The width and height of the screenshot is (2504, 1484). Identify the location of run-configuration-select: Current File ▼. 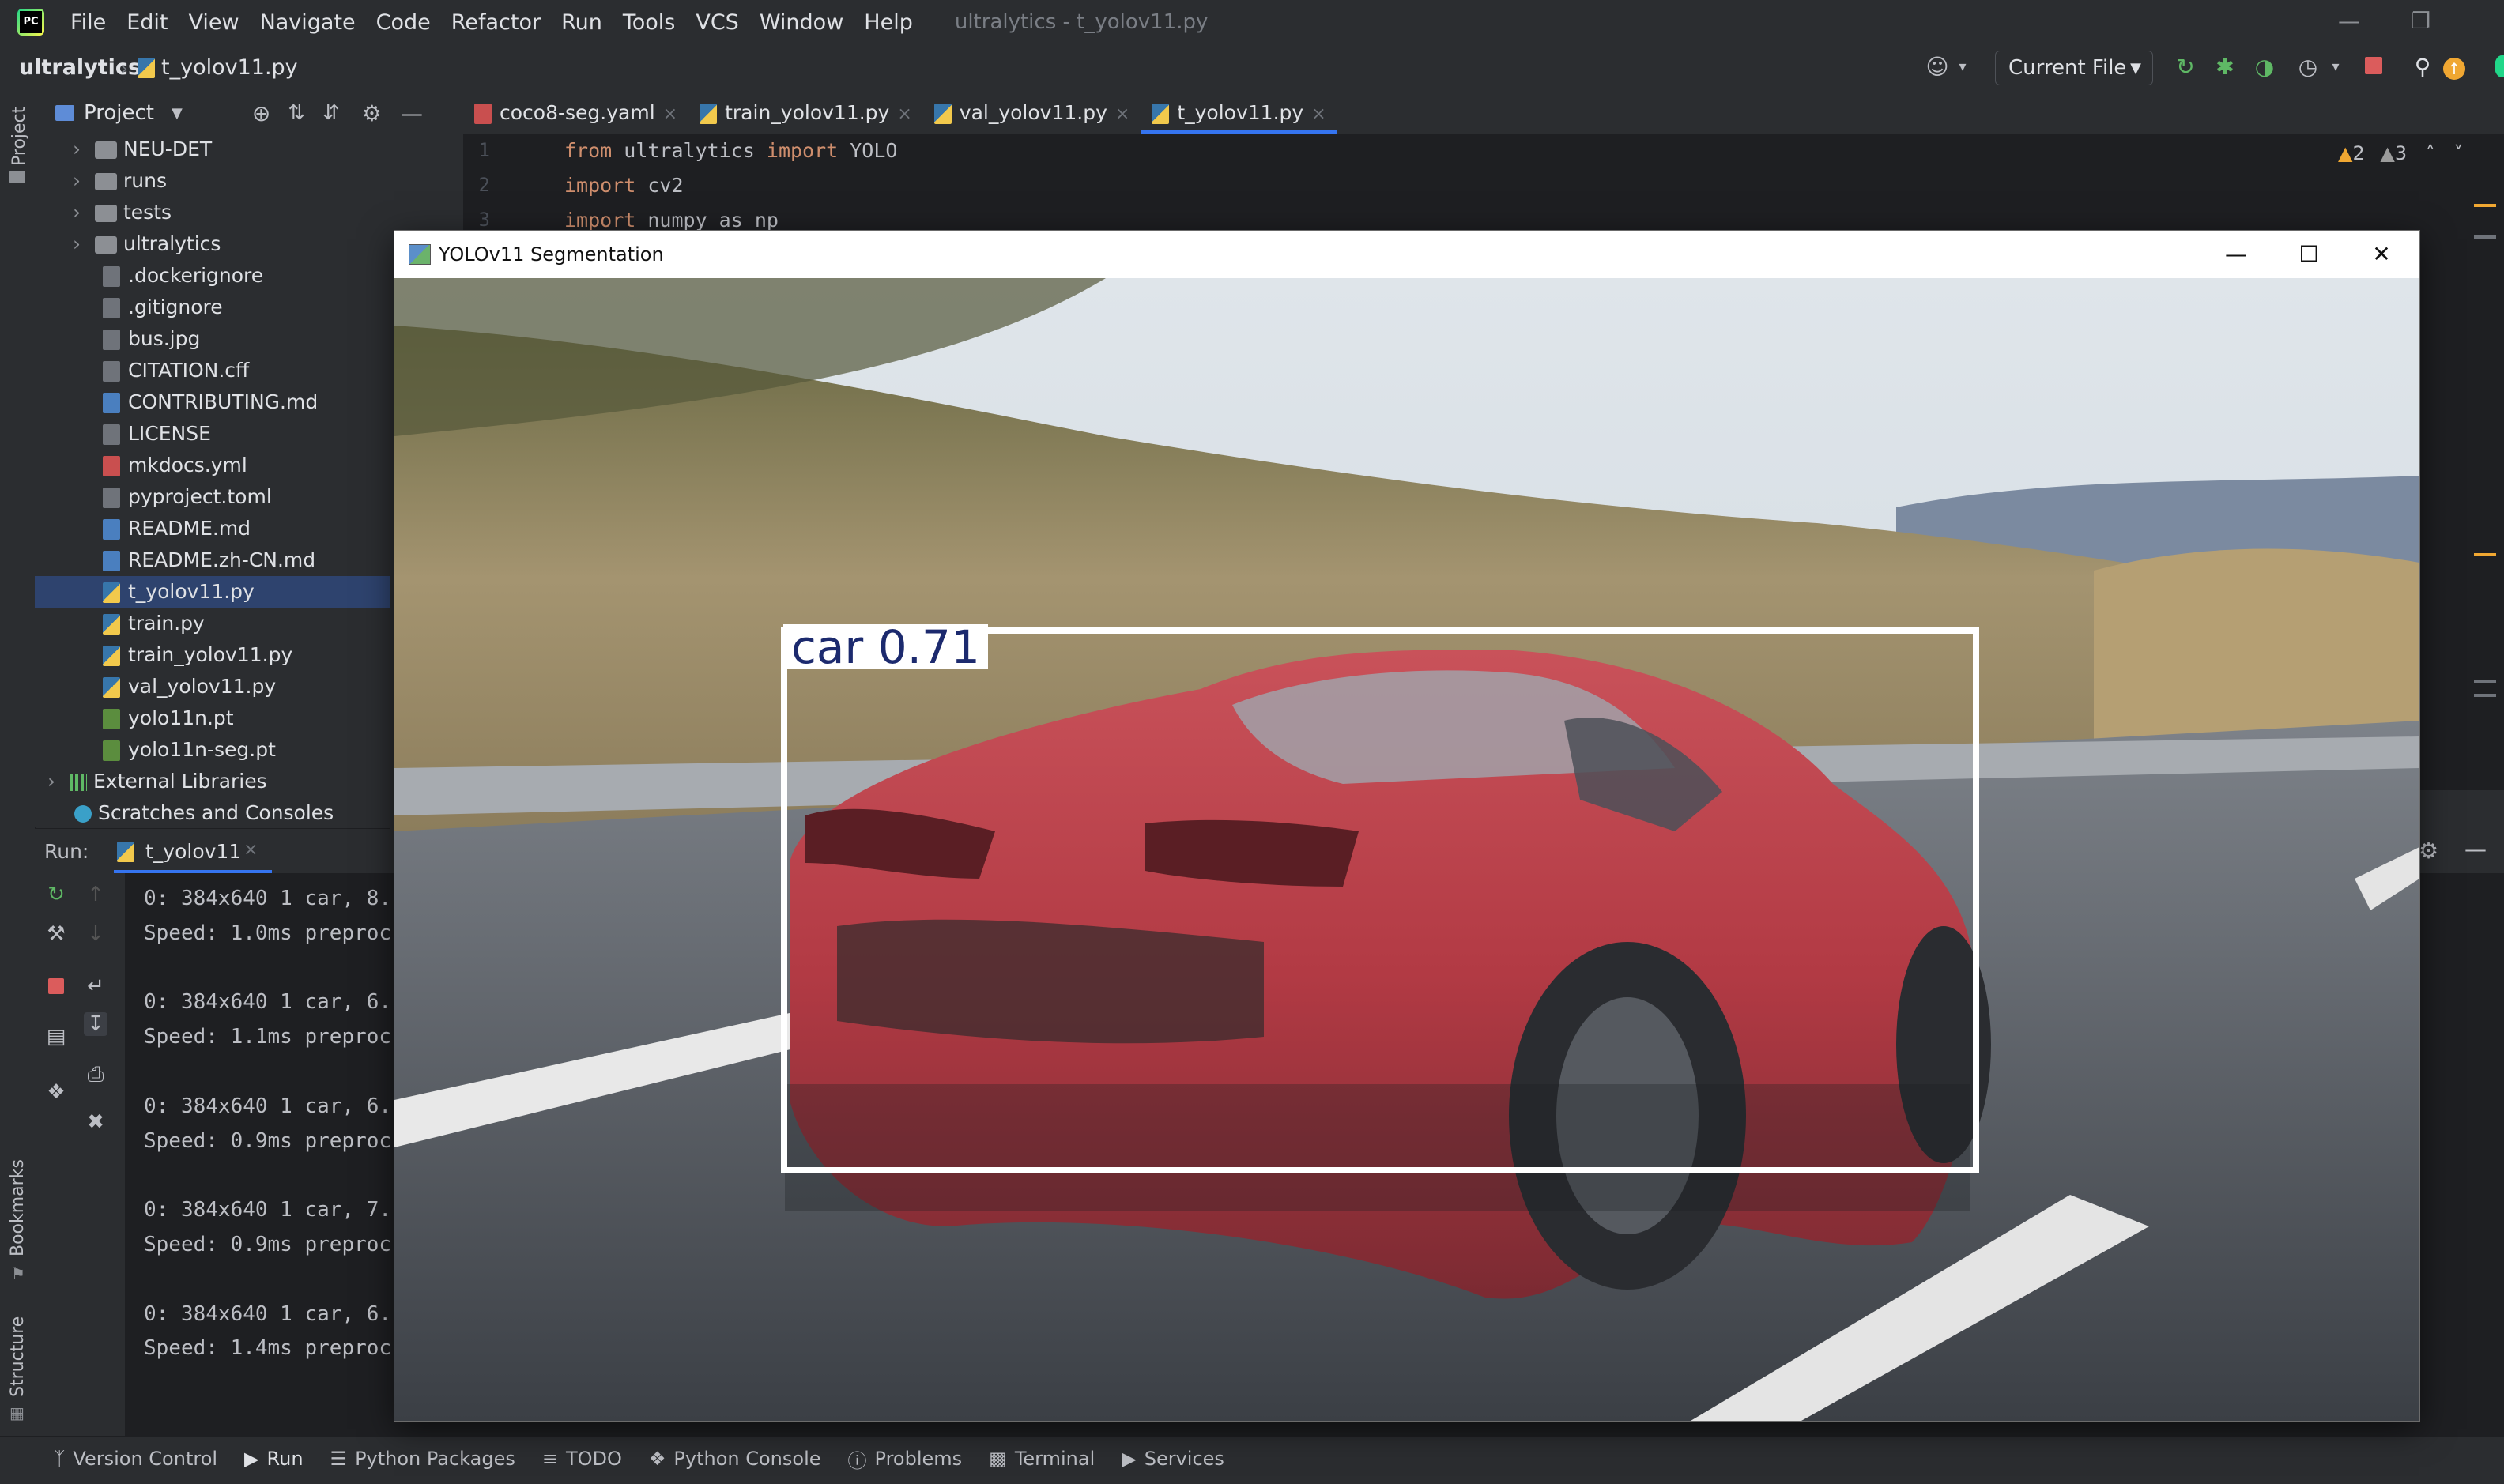
(2074, 68).